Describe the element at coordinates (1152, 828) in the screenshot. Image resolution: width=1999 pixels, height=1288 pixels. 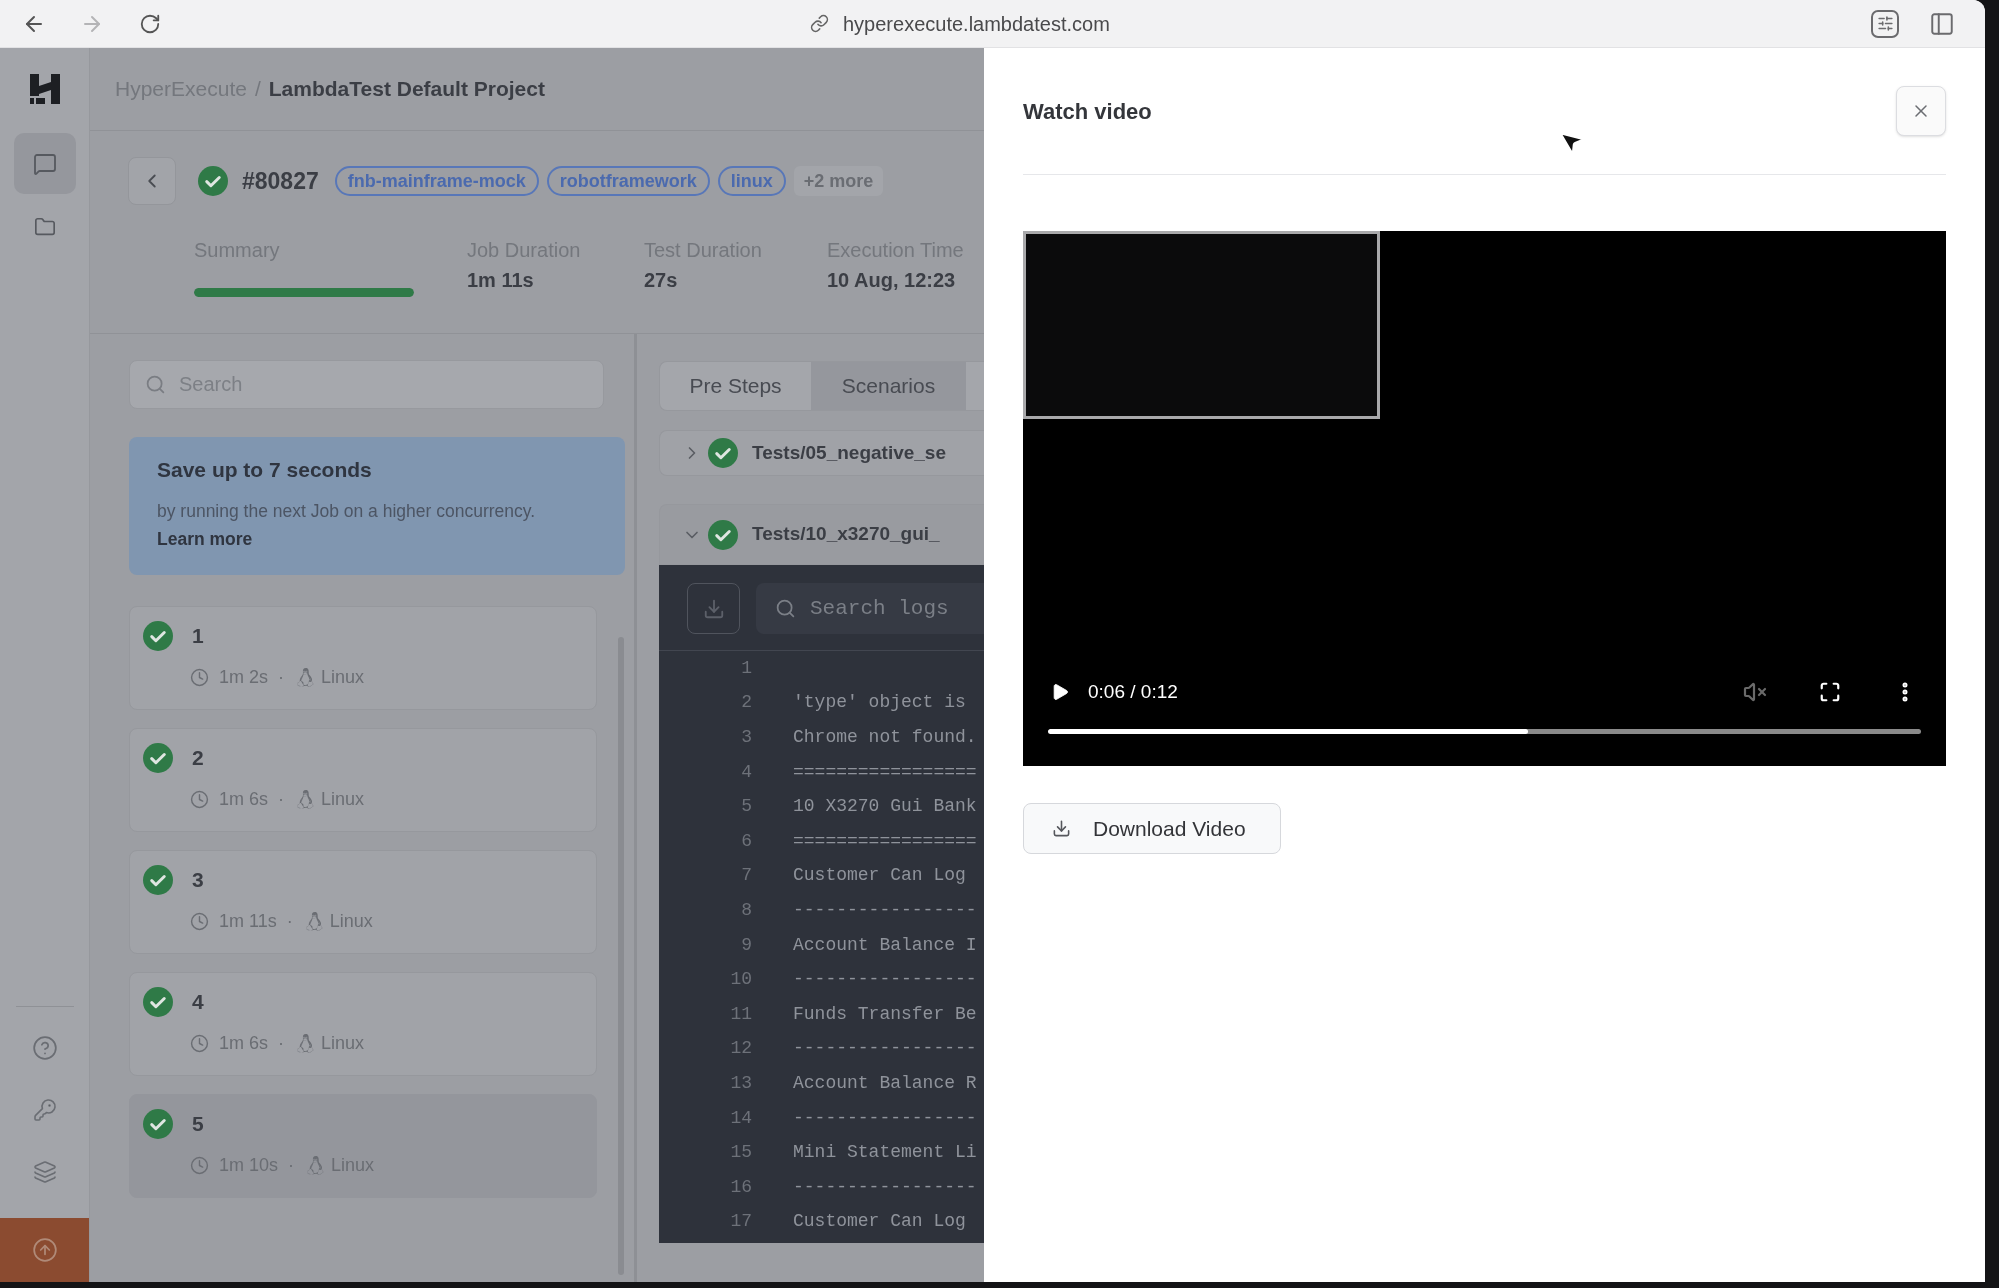
I see `download-video-button: Download Video` at that location.